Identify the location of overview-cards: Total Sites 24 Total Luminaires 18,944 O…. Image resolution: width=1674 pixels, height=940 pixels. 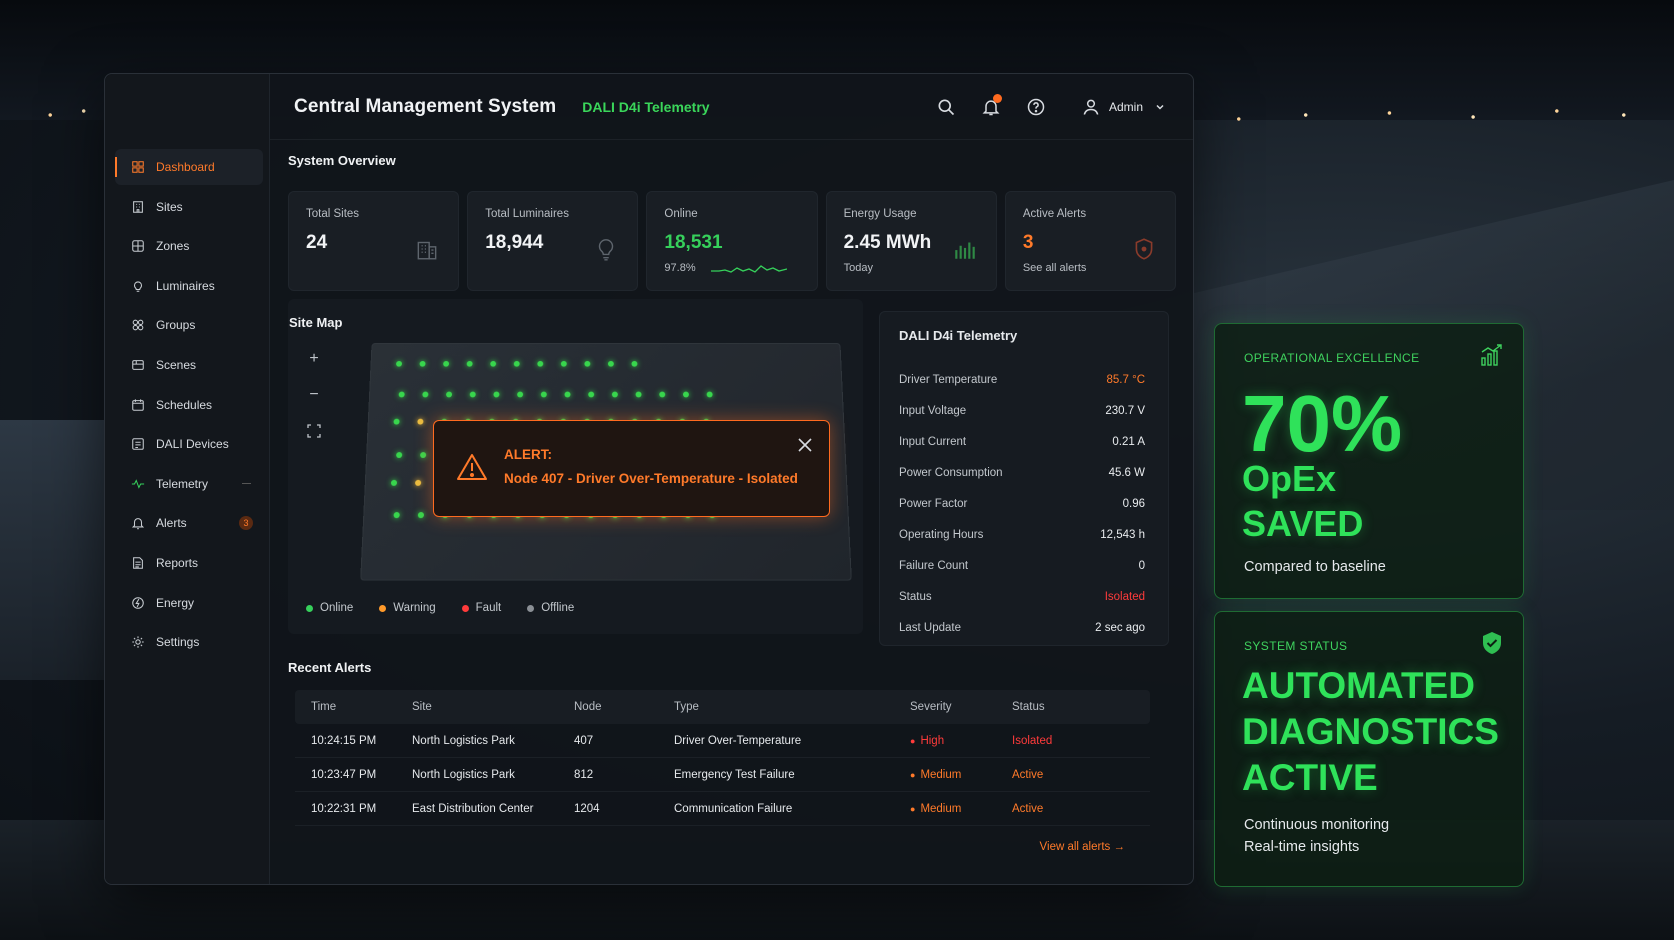
(732, 241).